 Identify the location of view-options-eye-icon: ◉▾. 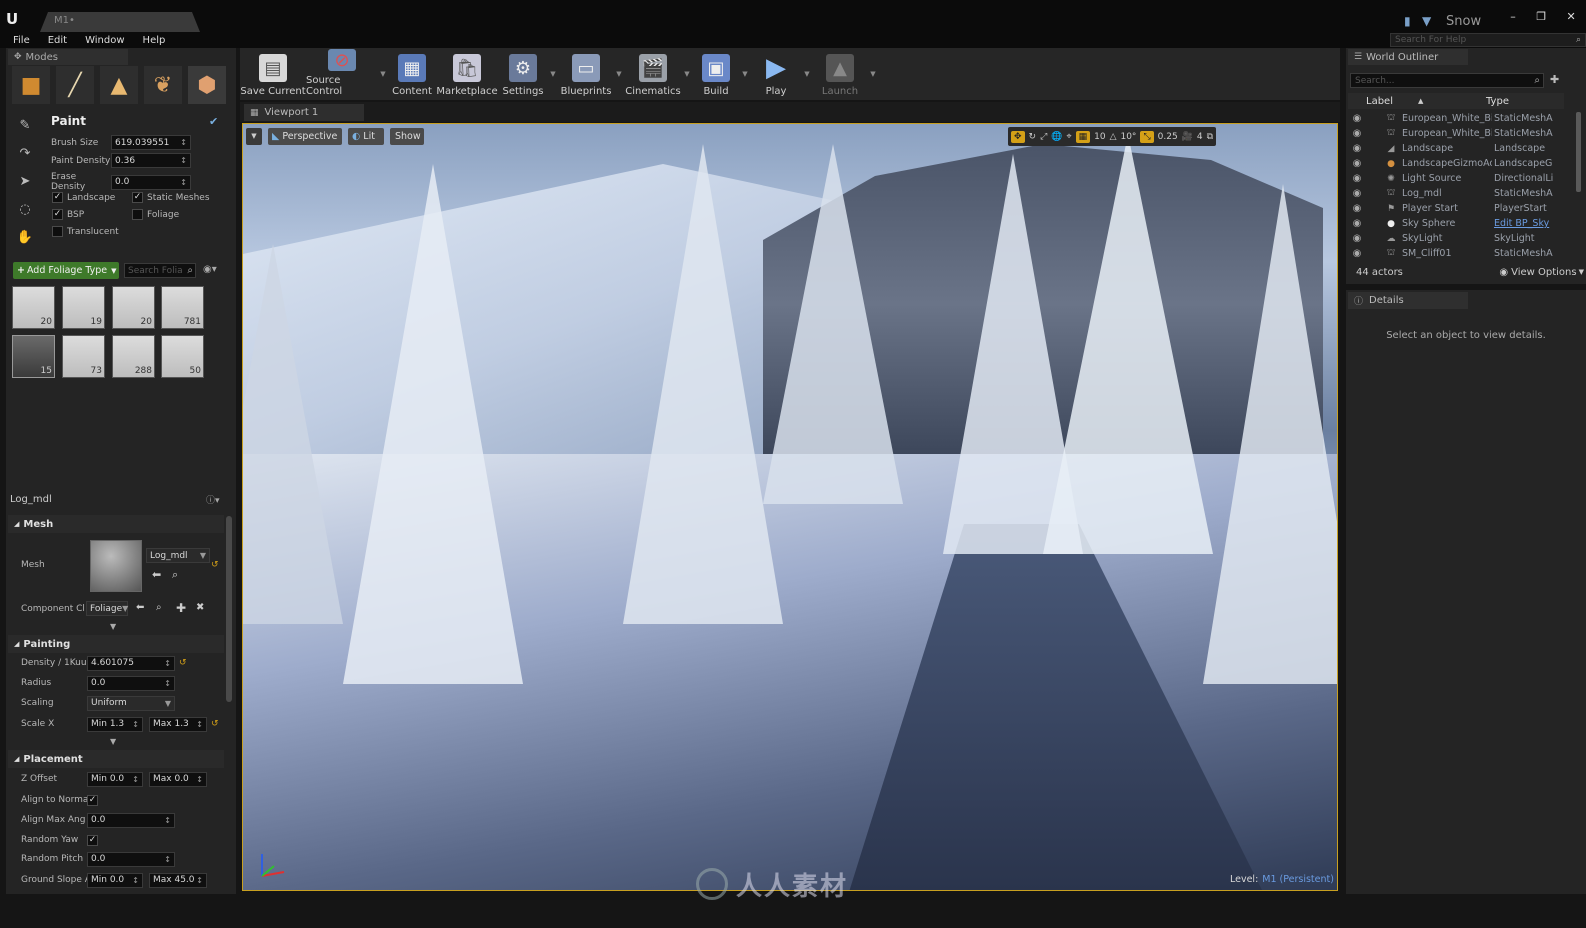
(210, 269).